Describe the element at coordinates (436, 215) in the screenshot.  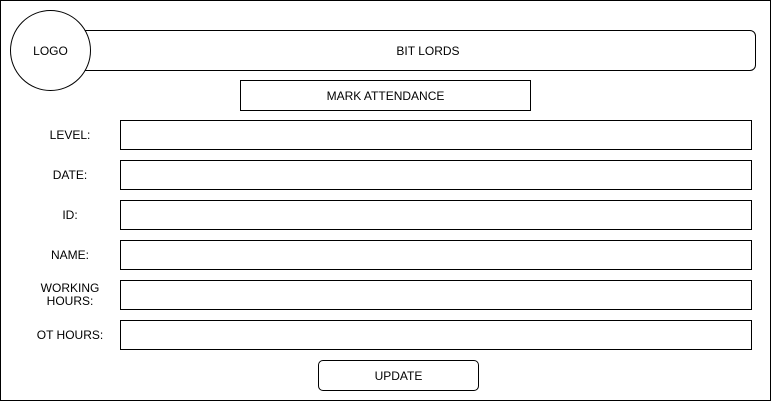
I see `id-input` at that location.